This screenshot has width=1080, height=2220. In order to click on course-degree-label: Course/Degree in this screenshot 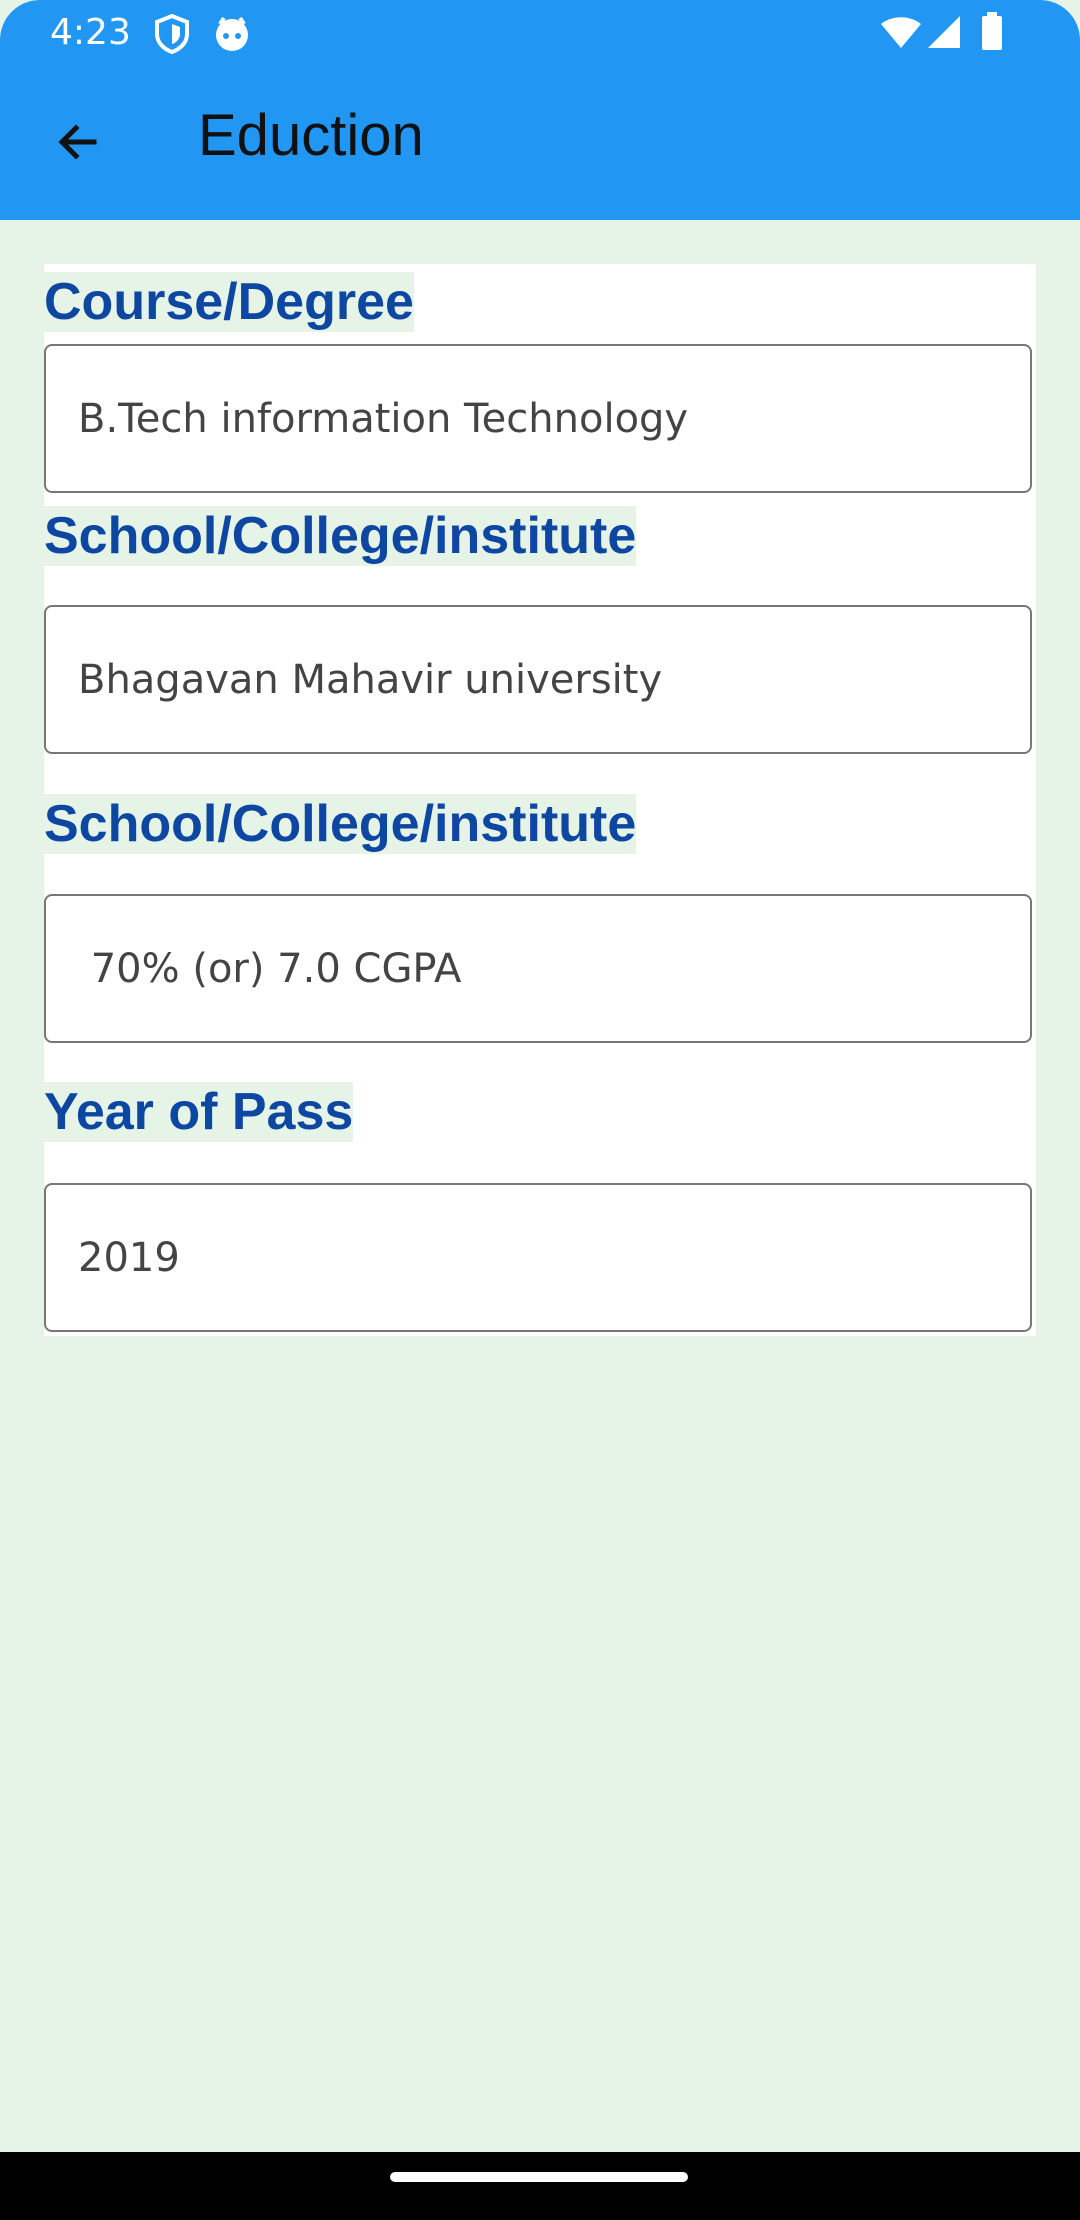, I will do `click(229, 302)`.